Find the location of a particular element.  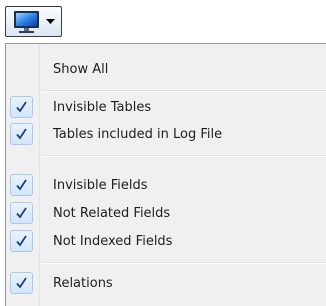

menu-item-tables-included-in-log-file: Tables included in Log File is located at coordinates (166, 134).